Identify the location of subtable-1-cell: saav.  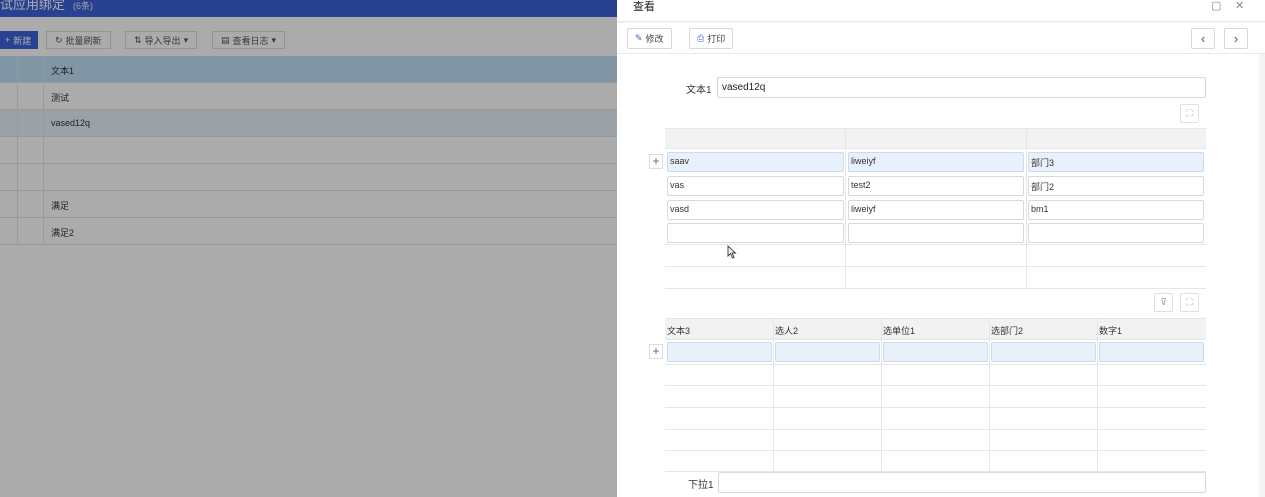
(755, 162).